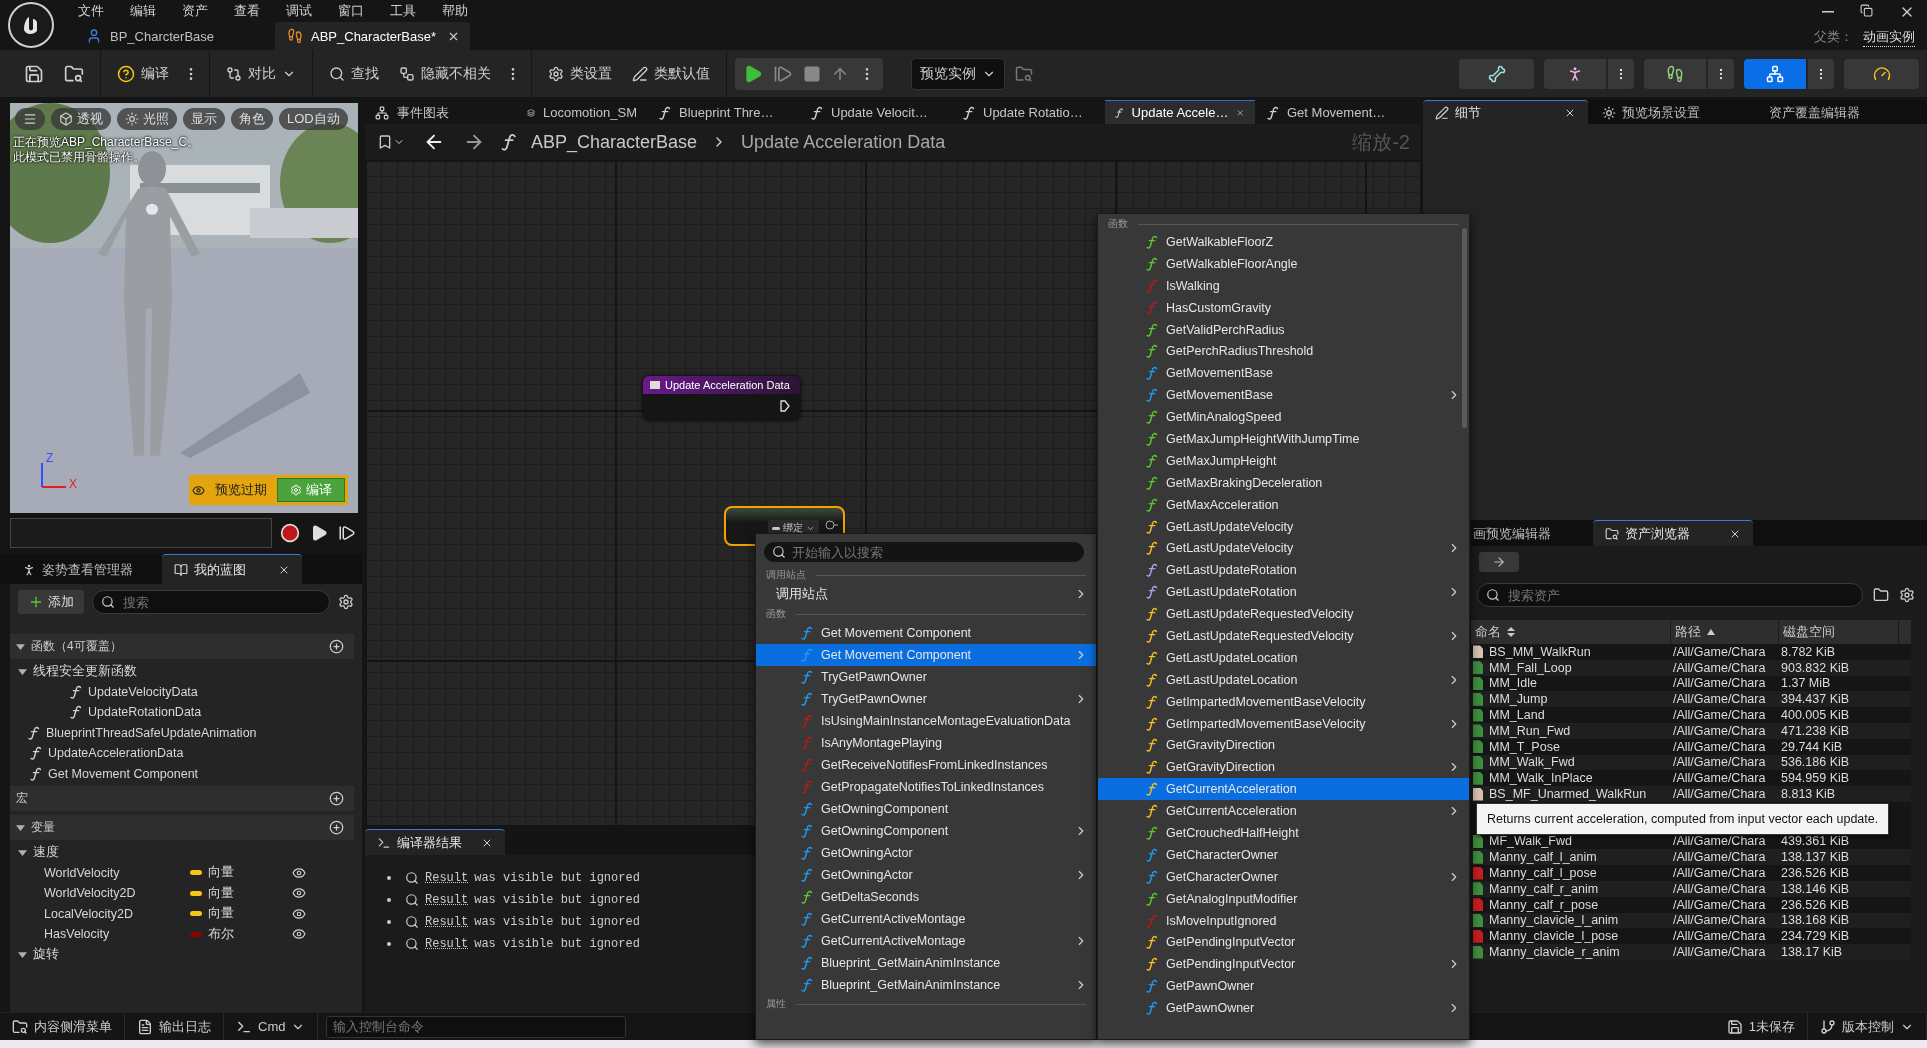 Image resolution: width=1927 pixels, height=1048 pixels. I want to click on panel-tab: 预览场景设置, so click(1672, 112).